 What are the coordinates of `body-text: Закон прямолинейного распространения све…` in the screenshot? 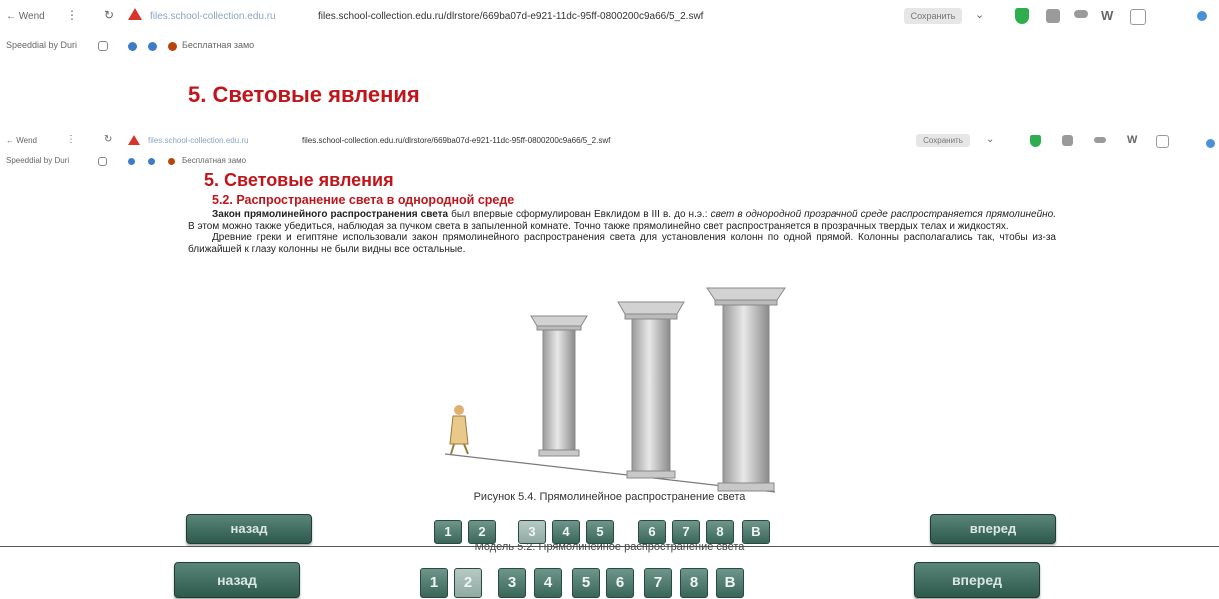 It's located at (622, 232).